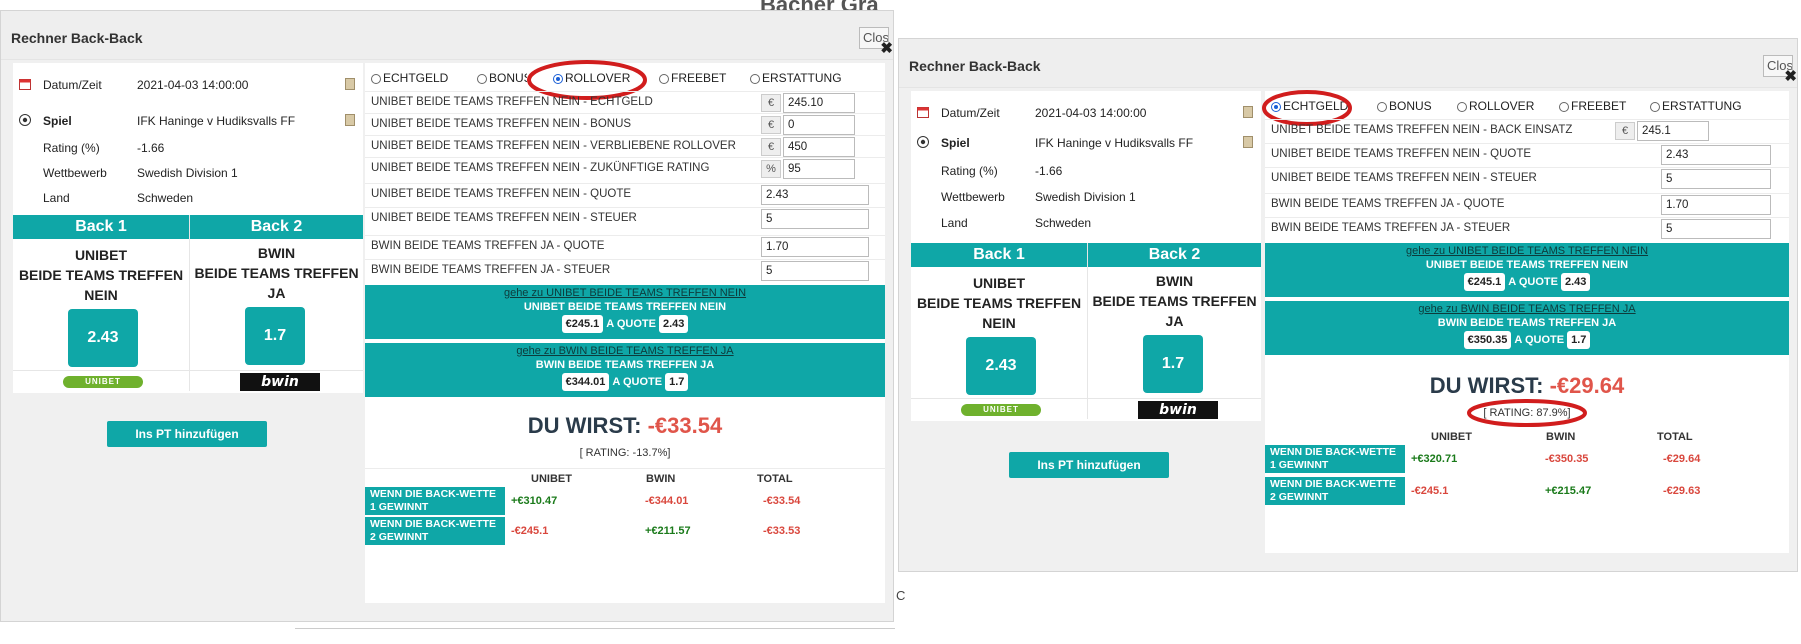  What do you see at coordinates (625, 468) in the screenshot?
I see `table-divider` at bounding box center [625, 468].